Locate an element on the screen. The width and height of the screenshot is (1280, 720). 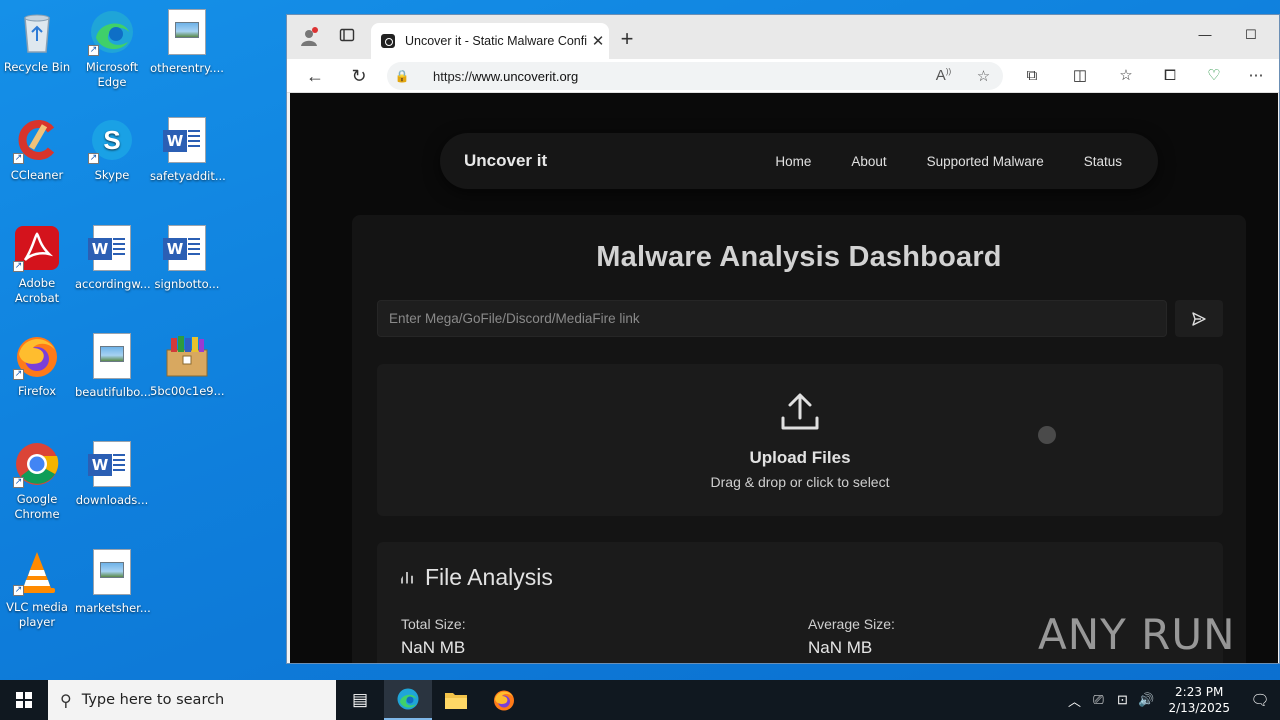
collections-icon: ⧠ is located at coordinates (1170, 76).